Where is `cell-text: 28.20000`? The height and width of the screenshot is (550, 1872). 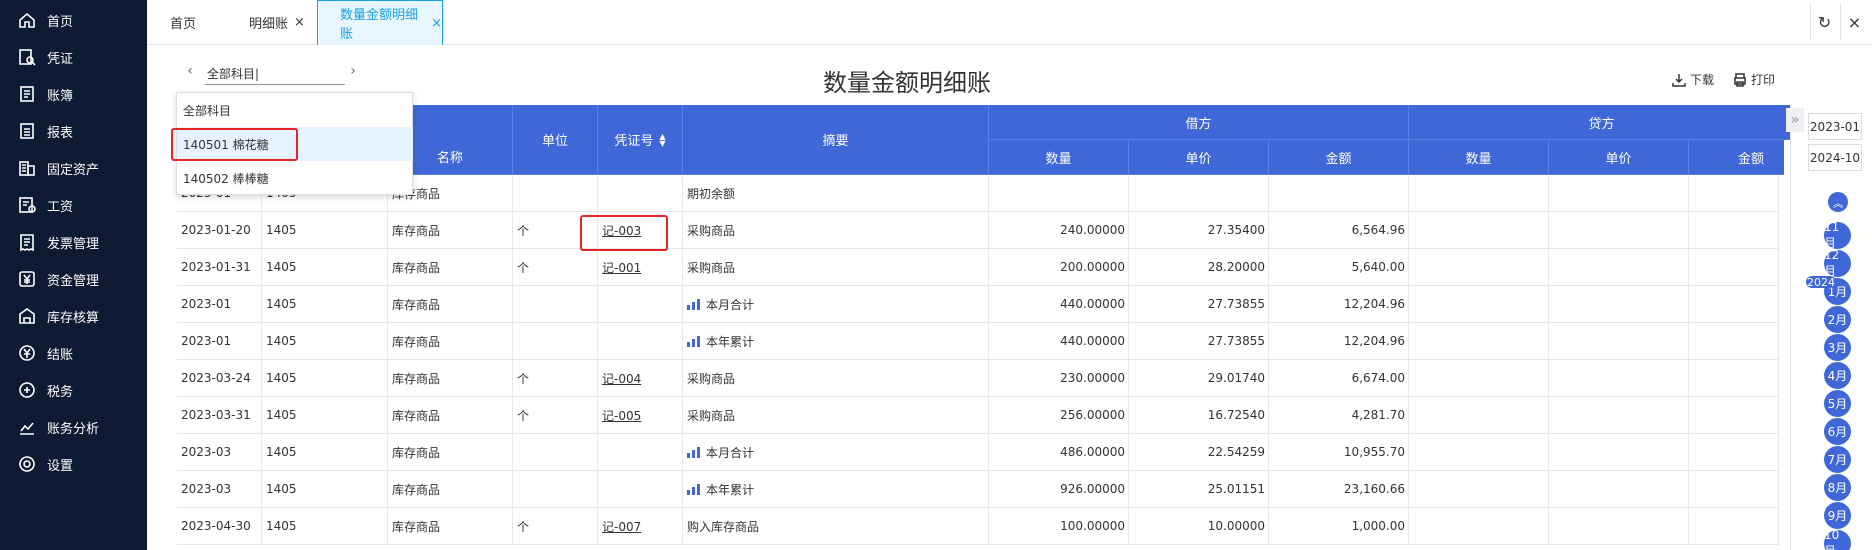 cell-text: 28.20000 is located at coordinates (1236, 267).